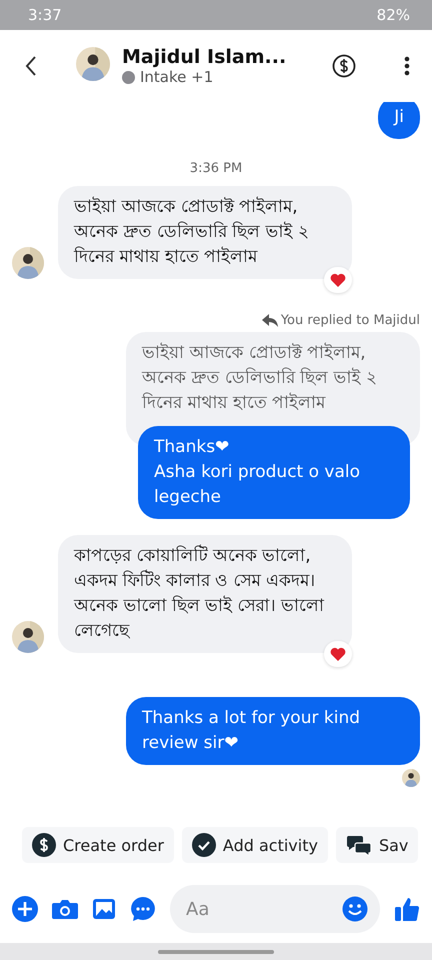  What do you see at coordinates (273, 731) in the screenshot?
I see `sent-message: Thanks a lot for your kind review sir❤` at bounding box center [273, 731].